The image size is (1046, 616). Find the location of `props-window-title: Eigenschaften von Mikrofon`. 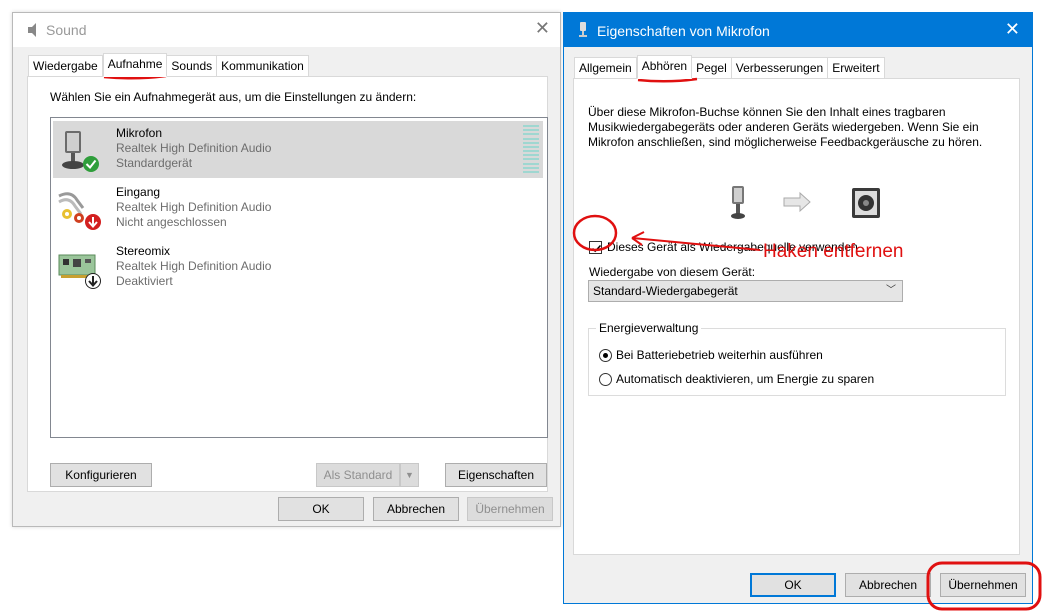

props-window-title: Eigenschaften von Mikrofon is located at coordinates (683, 31).